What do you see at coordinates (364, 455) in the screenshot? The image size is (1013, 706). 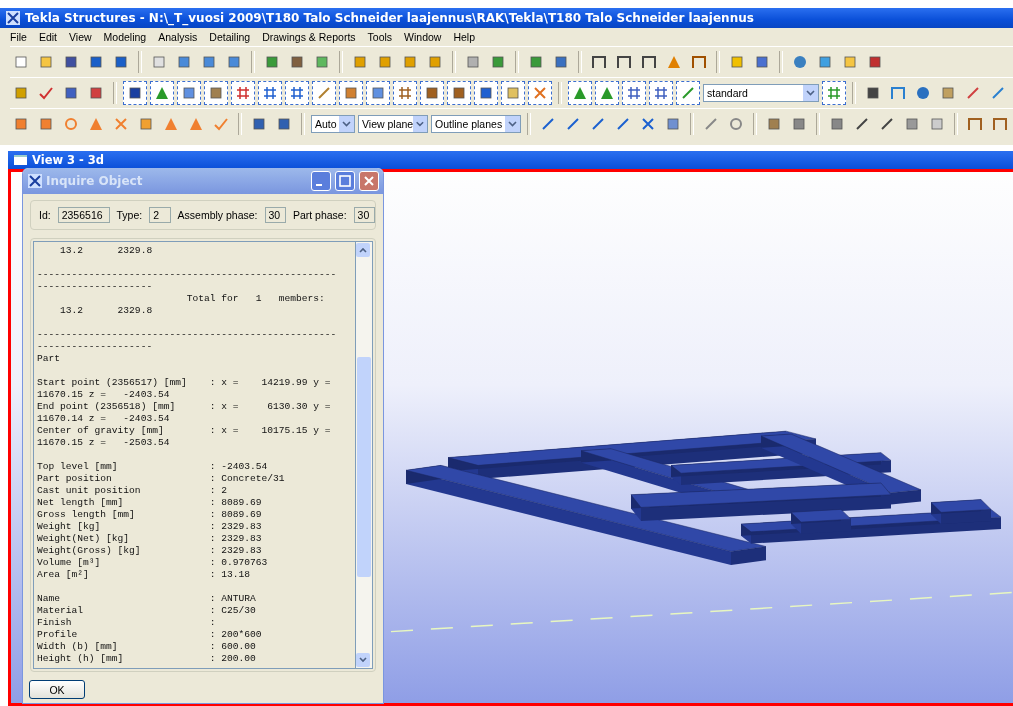 I see `scrollbar` at bounding box center [364, 455].